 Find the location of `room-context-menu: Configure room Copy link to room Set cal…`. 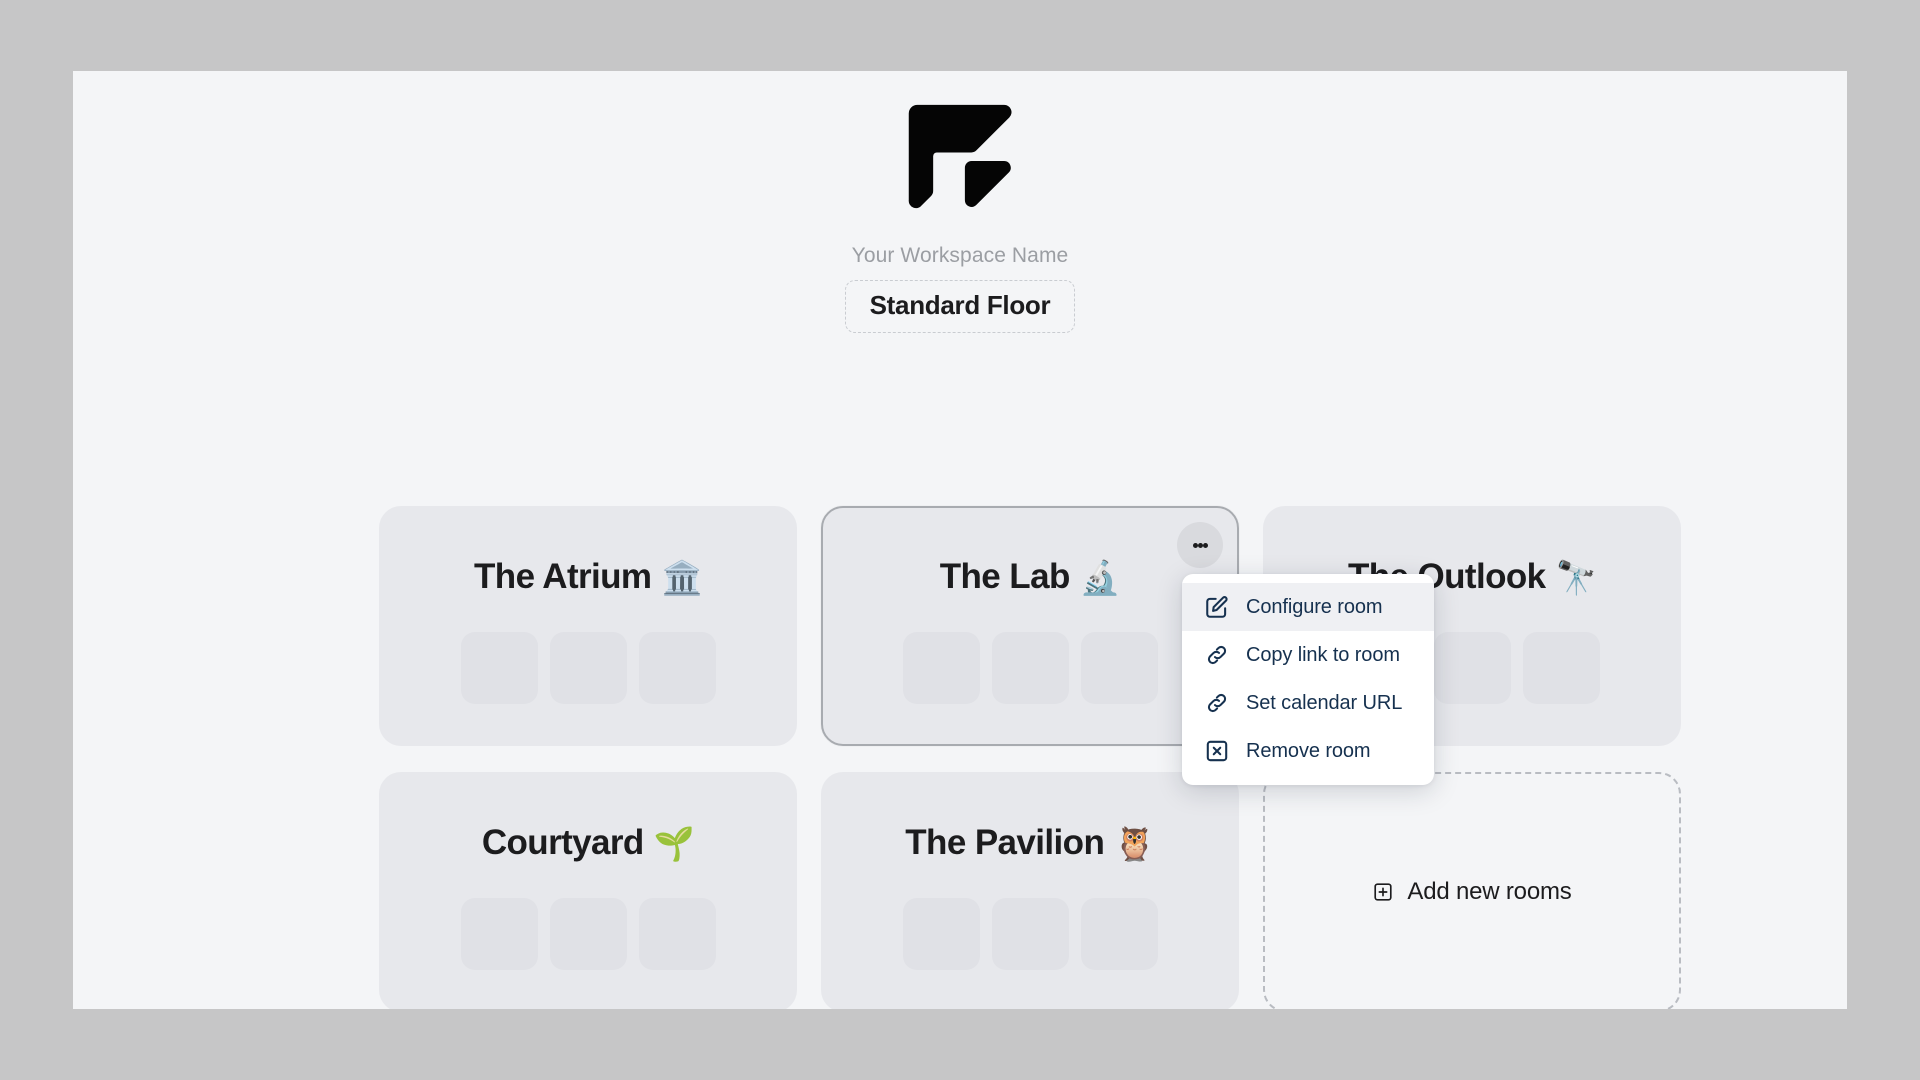

room-context-menu: Configure room Copy link to room Set cal… is located at coordinates (1308, 679).